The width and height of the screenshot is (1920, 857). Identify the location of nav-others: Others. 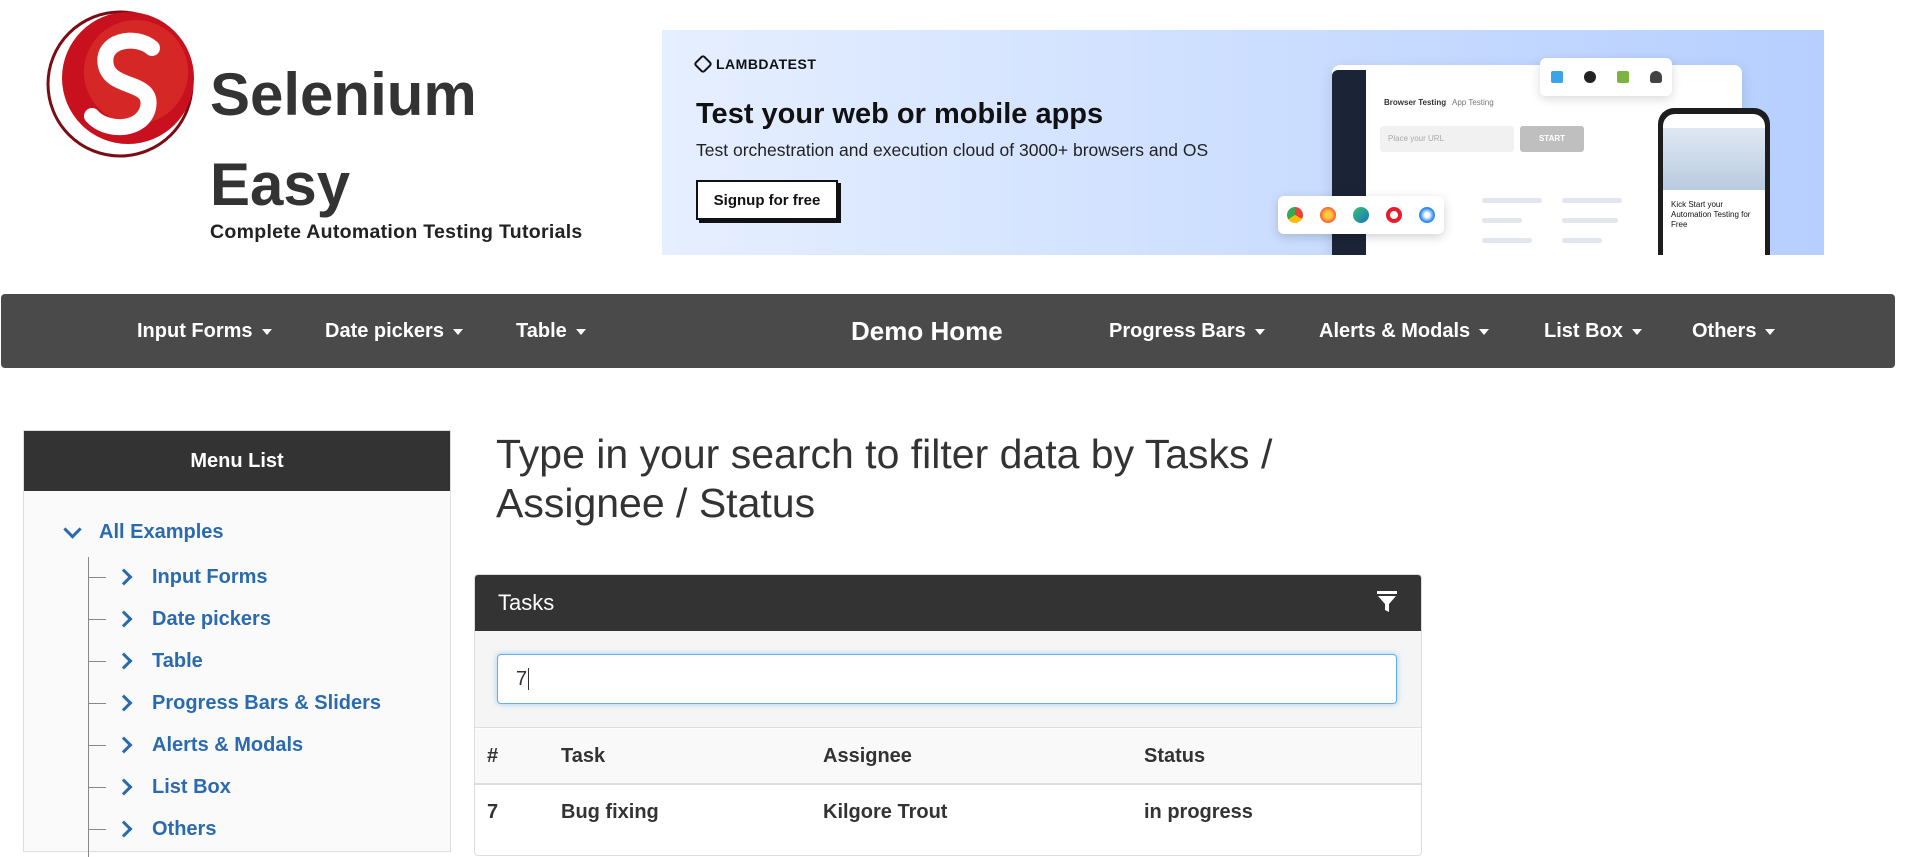
(1734, 331).